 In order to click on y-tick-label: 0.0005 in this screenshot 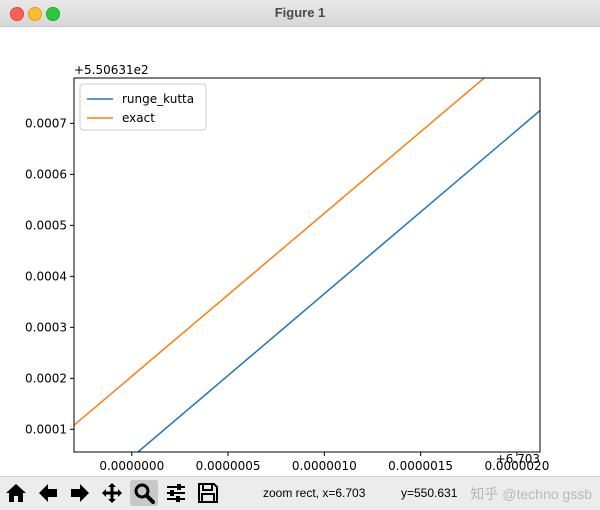, I will do `click(46, 225)`.